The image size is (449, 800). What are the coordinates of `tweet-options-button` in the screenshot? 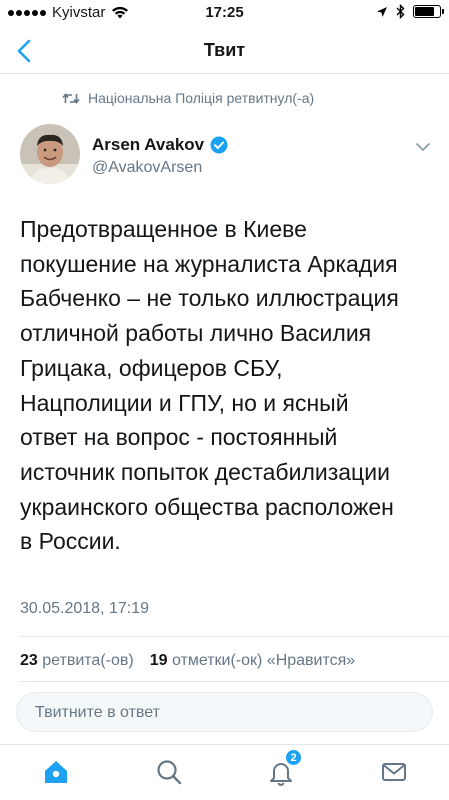 It's located at (423, 147).